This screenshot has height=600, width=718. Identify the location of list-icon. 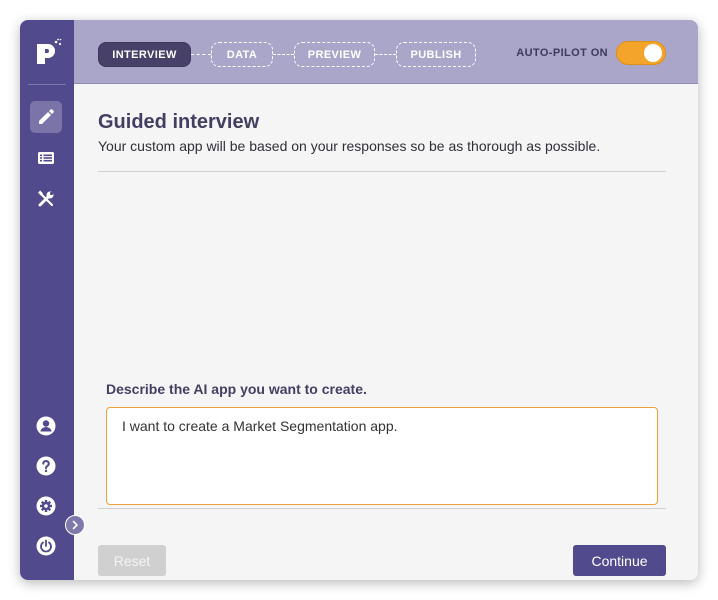
(46, 158).